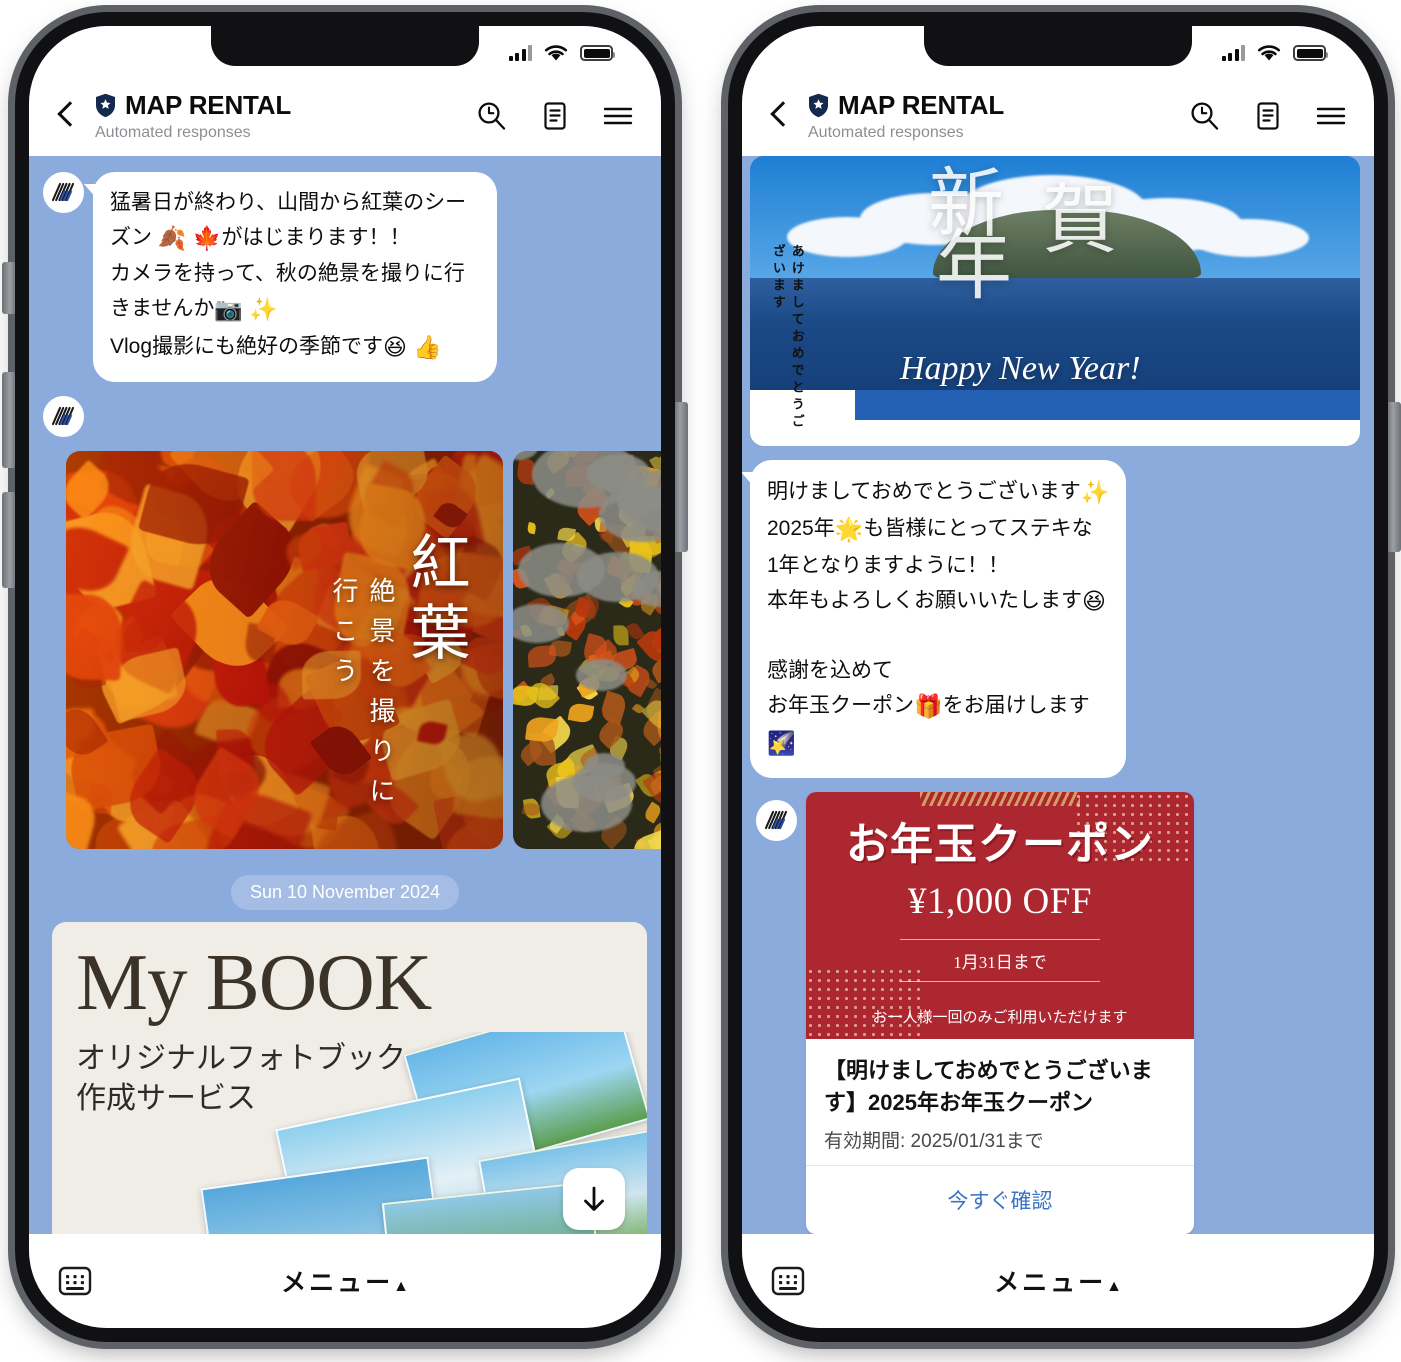 This screenshot has height=1362, width=1401. What do you see at coordinates (413, 346) in the screenshot?
I see `smile-emoji: 😆 👍` at bounding box center [413, 346].